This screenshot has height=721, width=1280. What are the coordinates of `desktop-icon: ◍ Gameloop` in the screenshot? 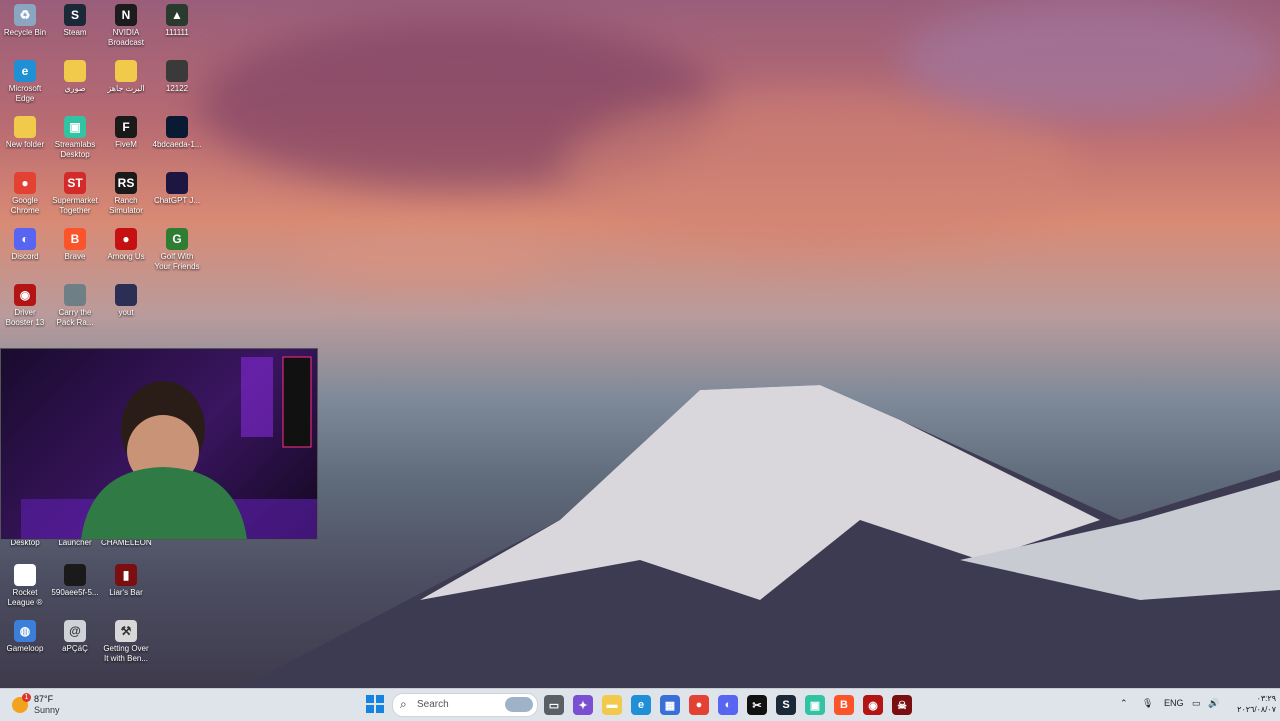 It's located at (25, 637).